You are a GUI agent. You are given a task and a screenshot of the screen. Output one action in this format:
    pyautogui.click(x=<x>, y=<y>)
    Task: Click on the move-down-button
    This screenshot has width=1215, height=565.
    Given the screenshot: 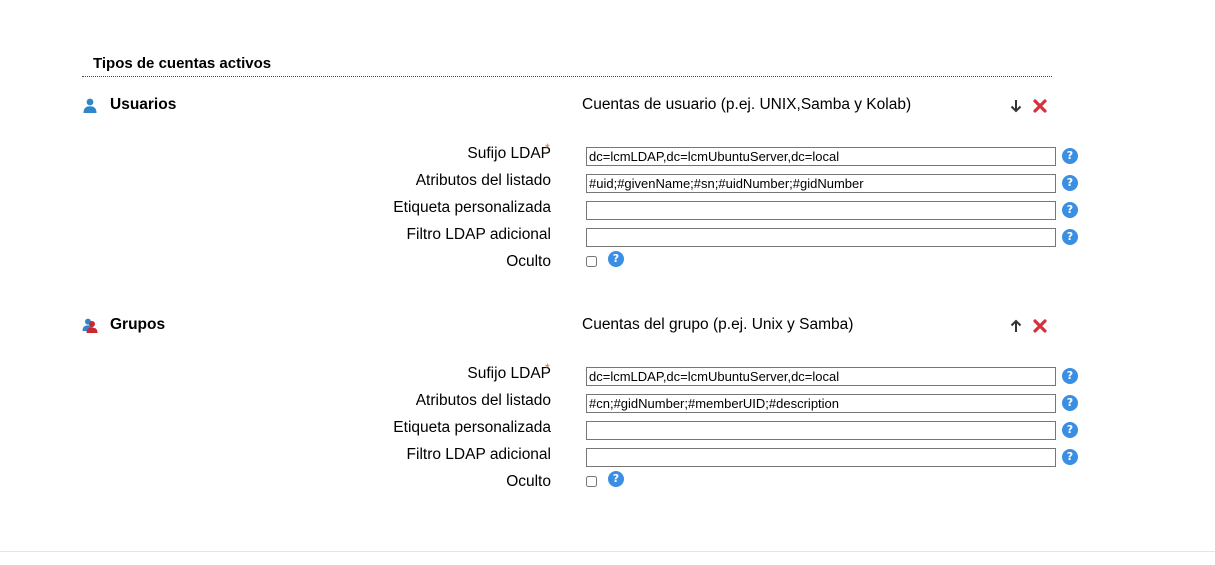 What is the action you would take?
    pyautogui.click(x=1016, y=106)
    